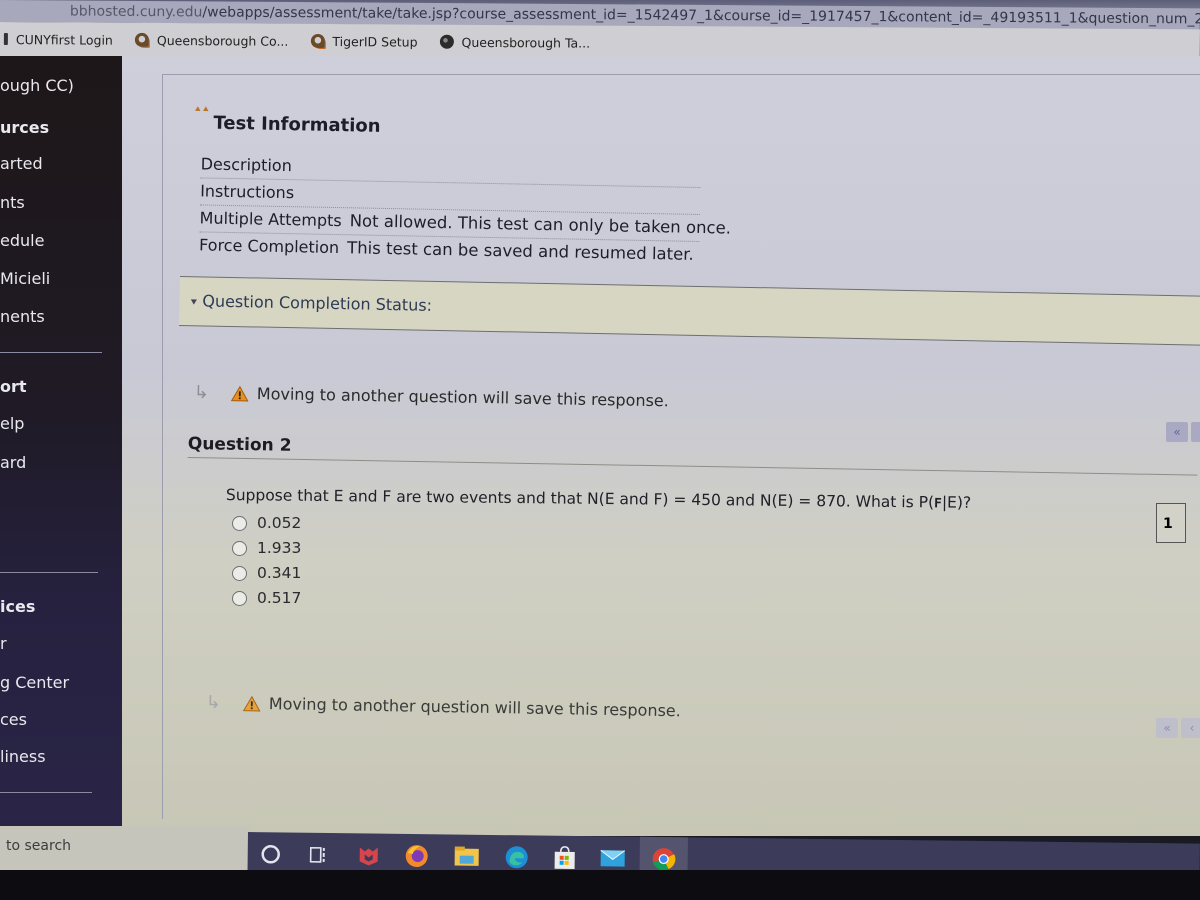 The width and height of the screenshot is (1200, 900). I want to click on sidebar-item-r: r, so click(3, 643).